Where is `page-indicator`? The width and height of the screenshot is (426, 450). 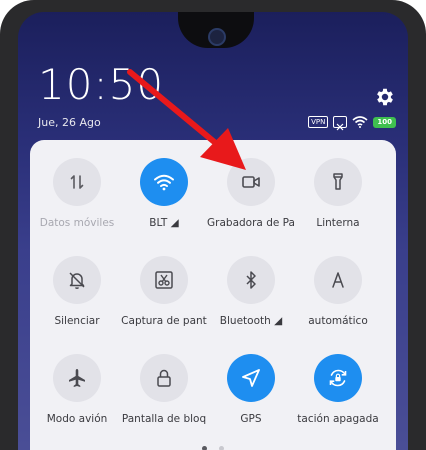 page-indicator is located at coordinates (213, 443).